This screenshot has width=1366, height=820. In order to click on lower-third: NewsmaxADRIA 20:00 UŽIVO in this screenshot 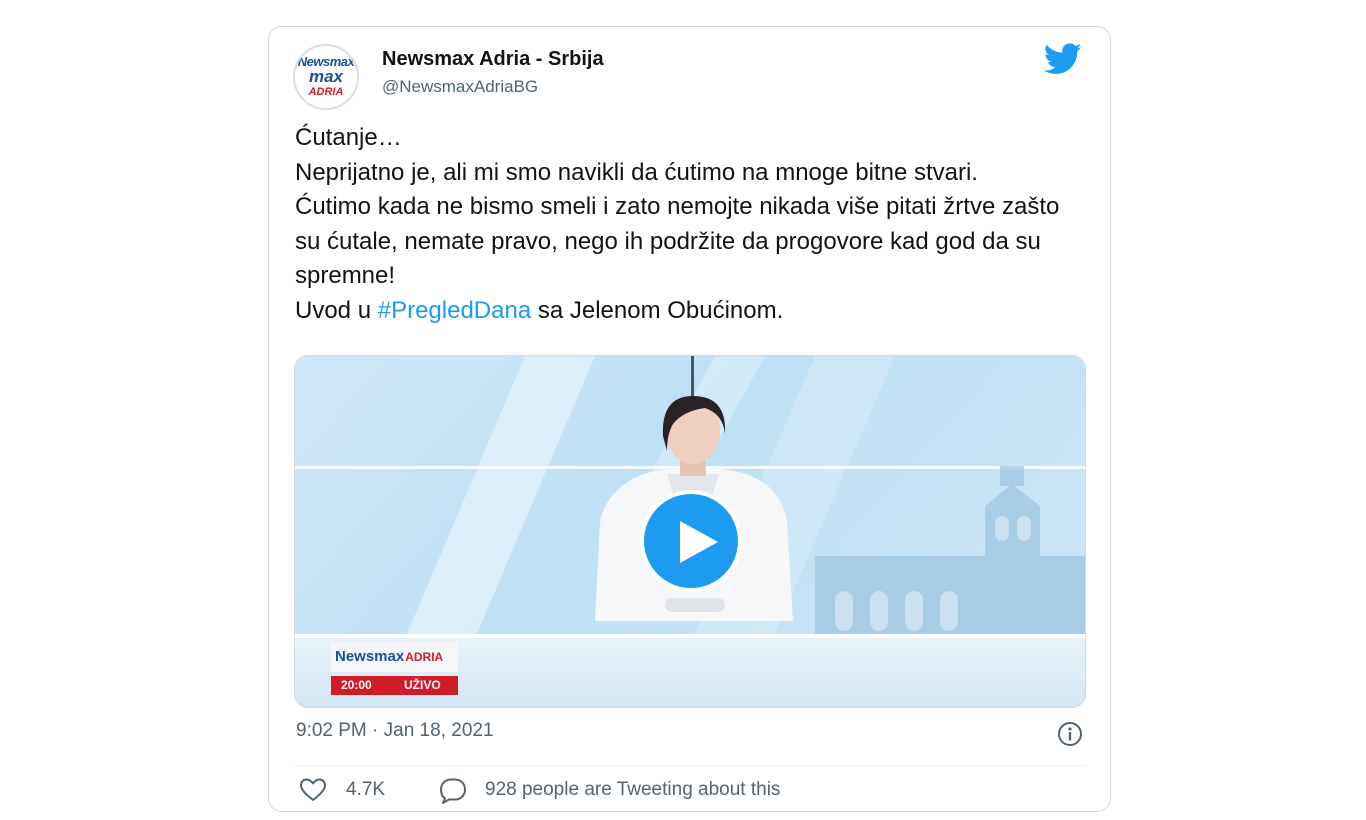, I will do `click(394, 669)`.